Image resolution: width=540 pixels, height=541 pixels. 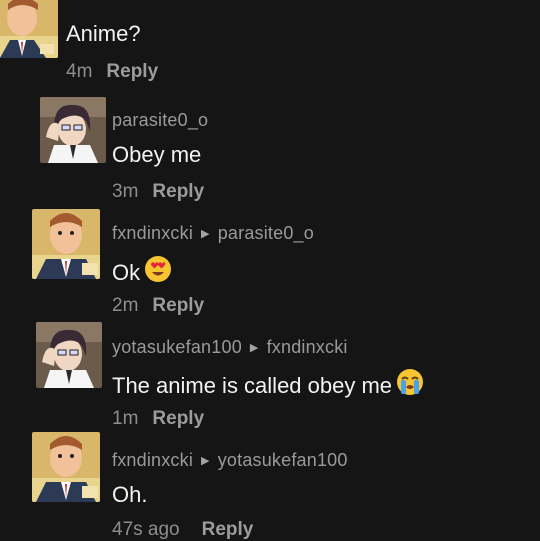 What do you see at coordinates (283, 460) in the screenshot?
I see `reply-to-name: yotasukefan100` at bounding box center [283, 460].